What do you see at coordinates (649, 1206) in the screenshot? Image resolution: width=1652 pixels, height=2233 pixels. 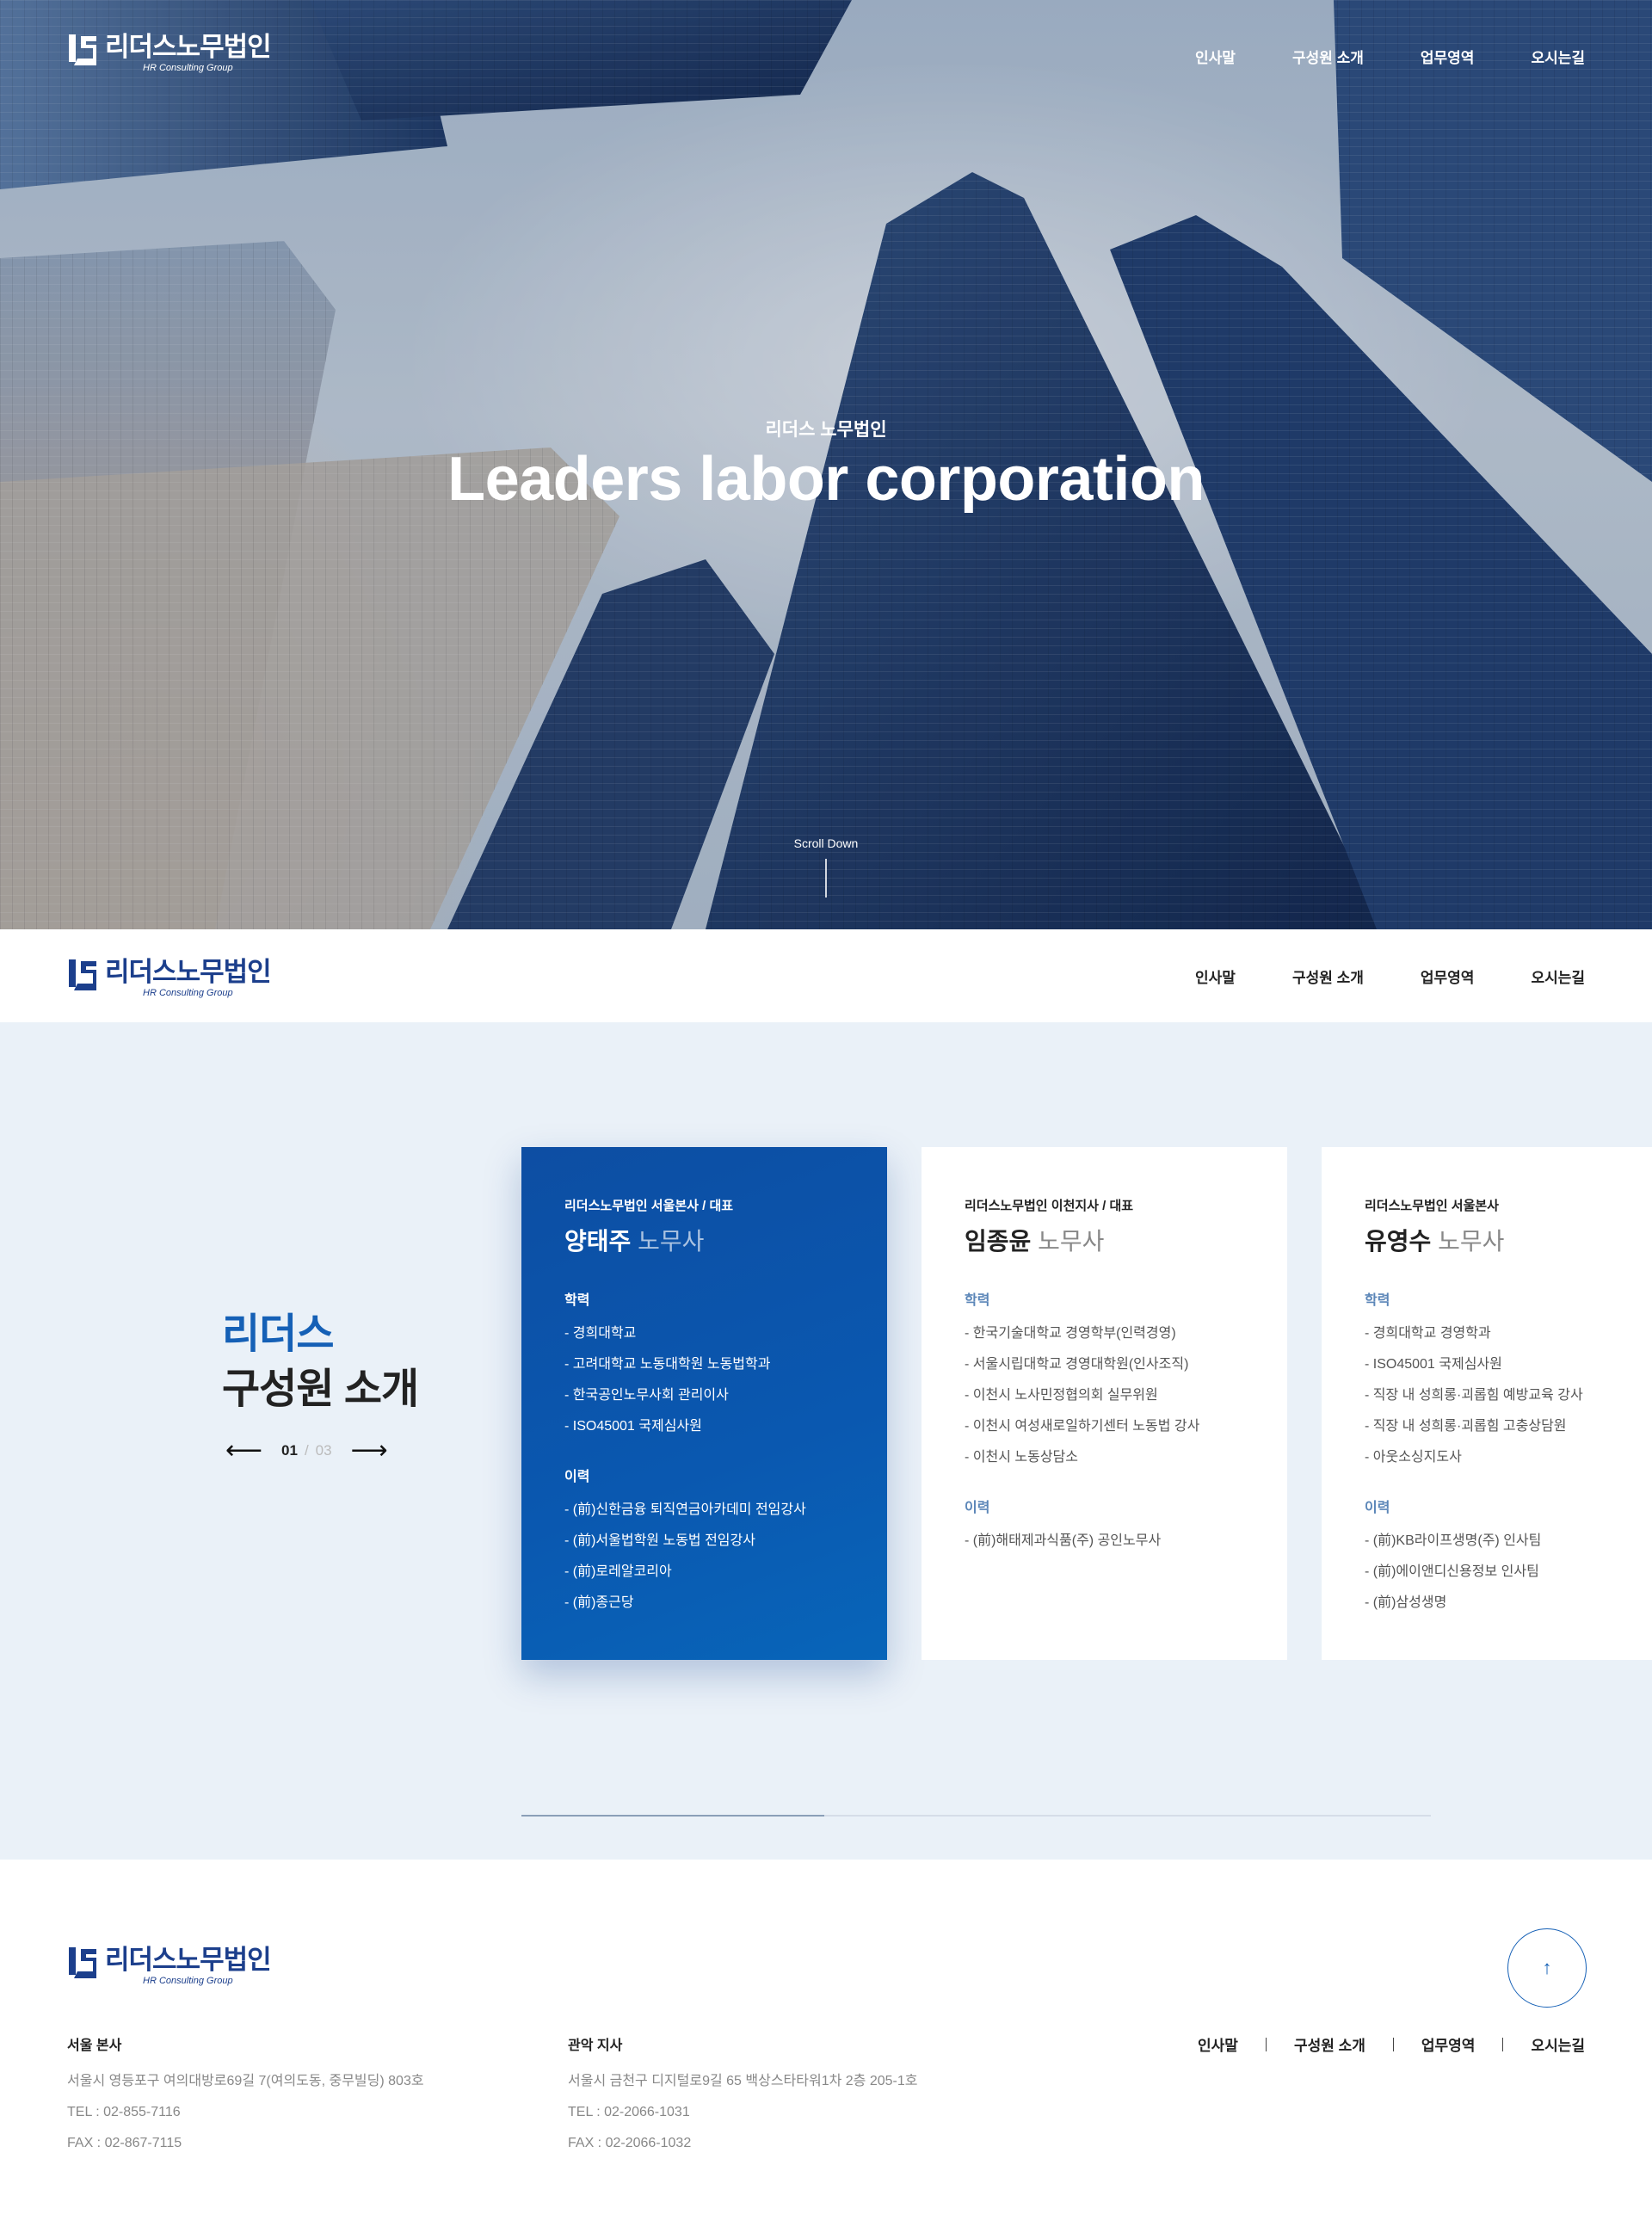 I see `member-org: 리더스노무법인 서울본사 / 대표` at bounding box center [649, 1206].